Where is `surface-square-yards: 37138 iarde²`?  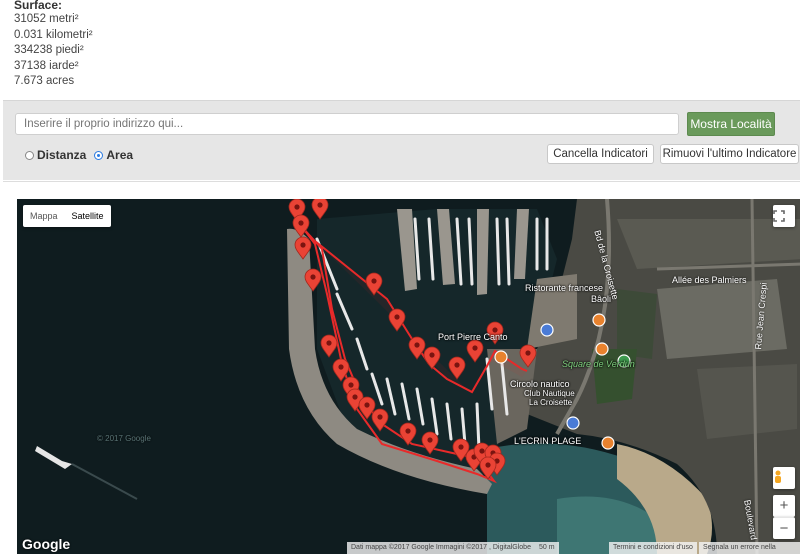 surface-square-yards: 37138 iarde² is located at coordinates (46, 65).